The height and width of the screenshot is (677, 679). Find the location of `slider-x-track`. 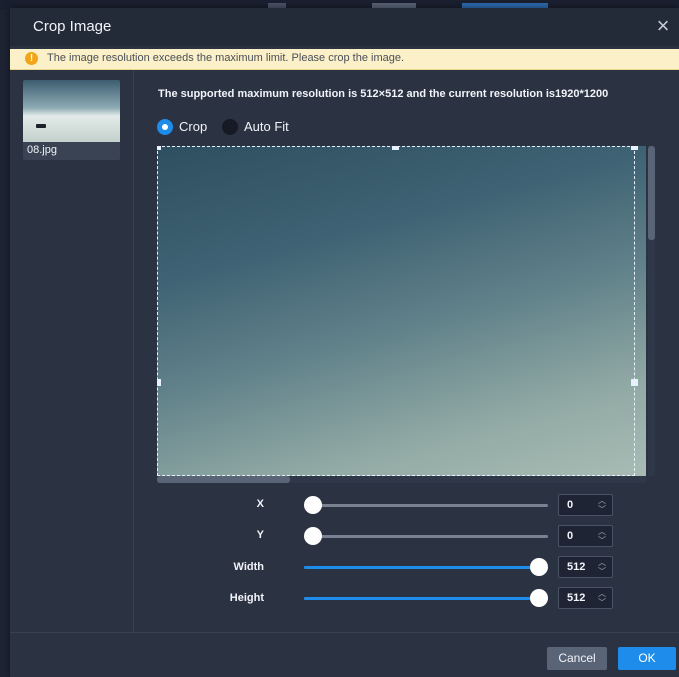

slider-x-track is located at coordinates (426, 505).